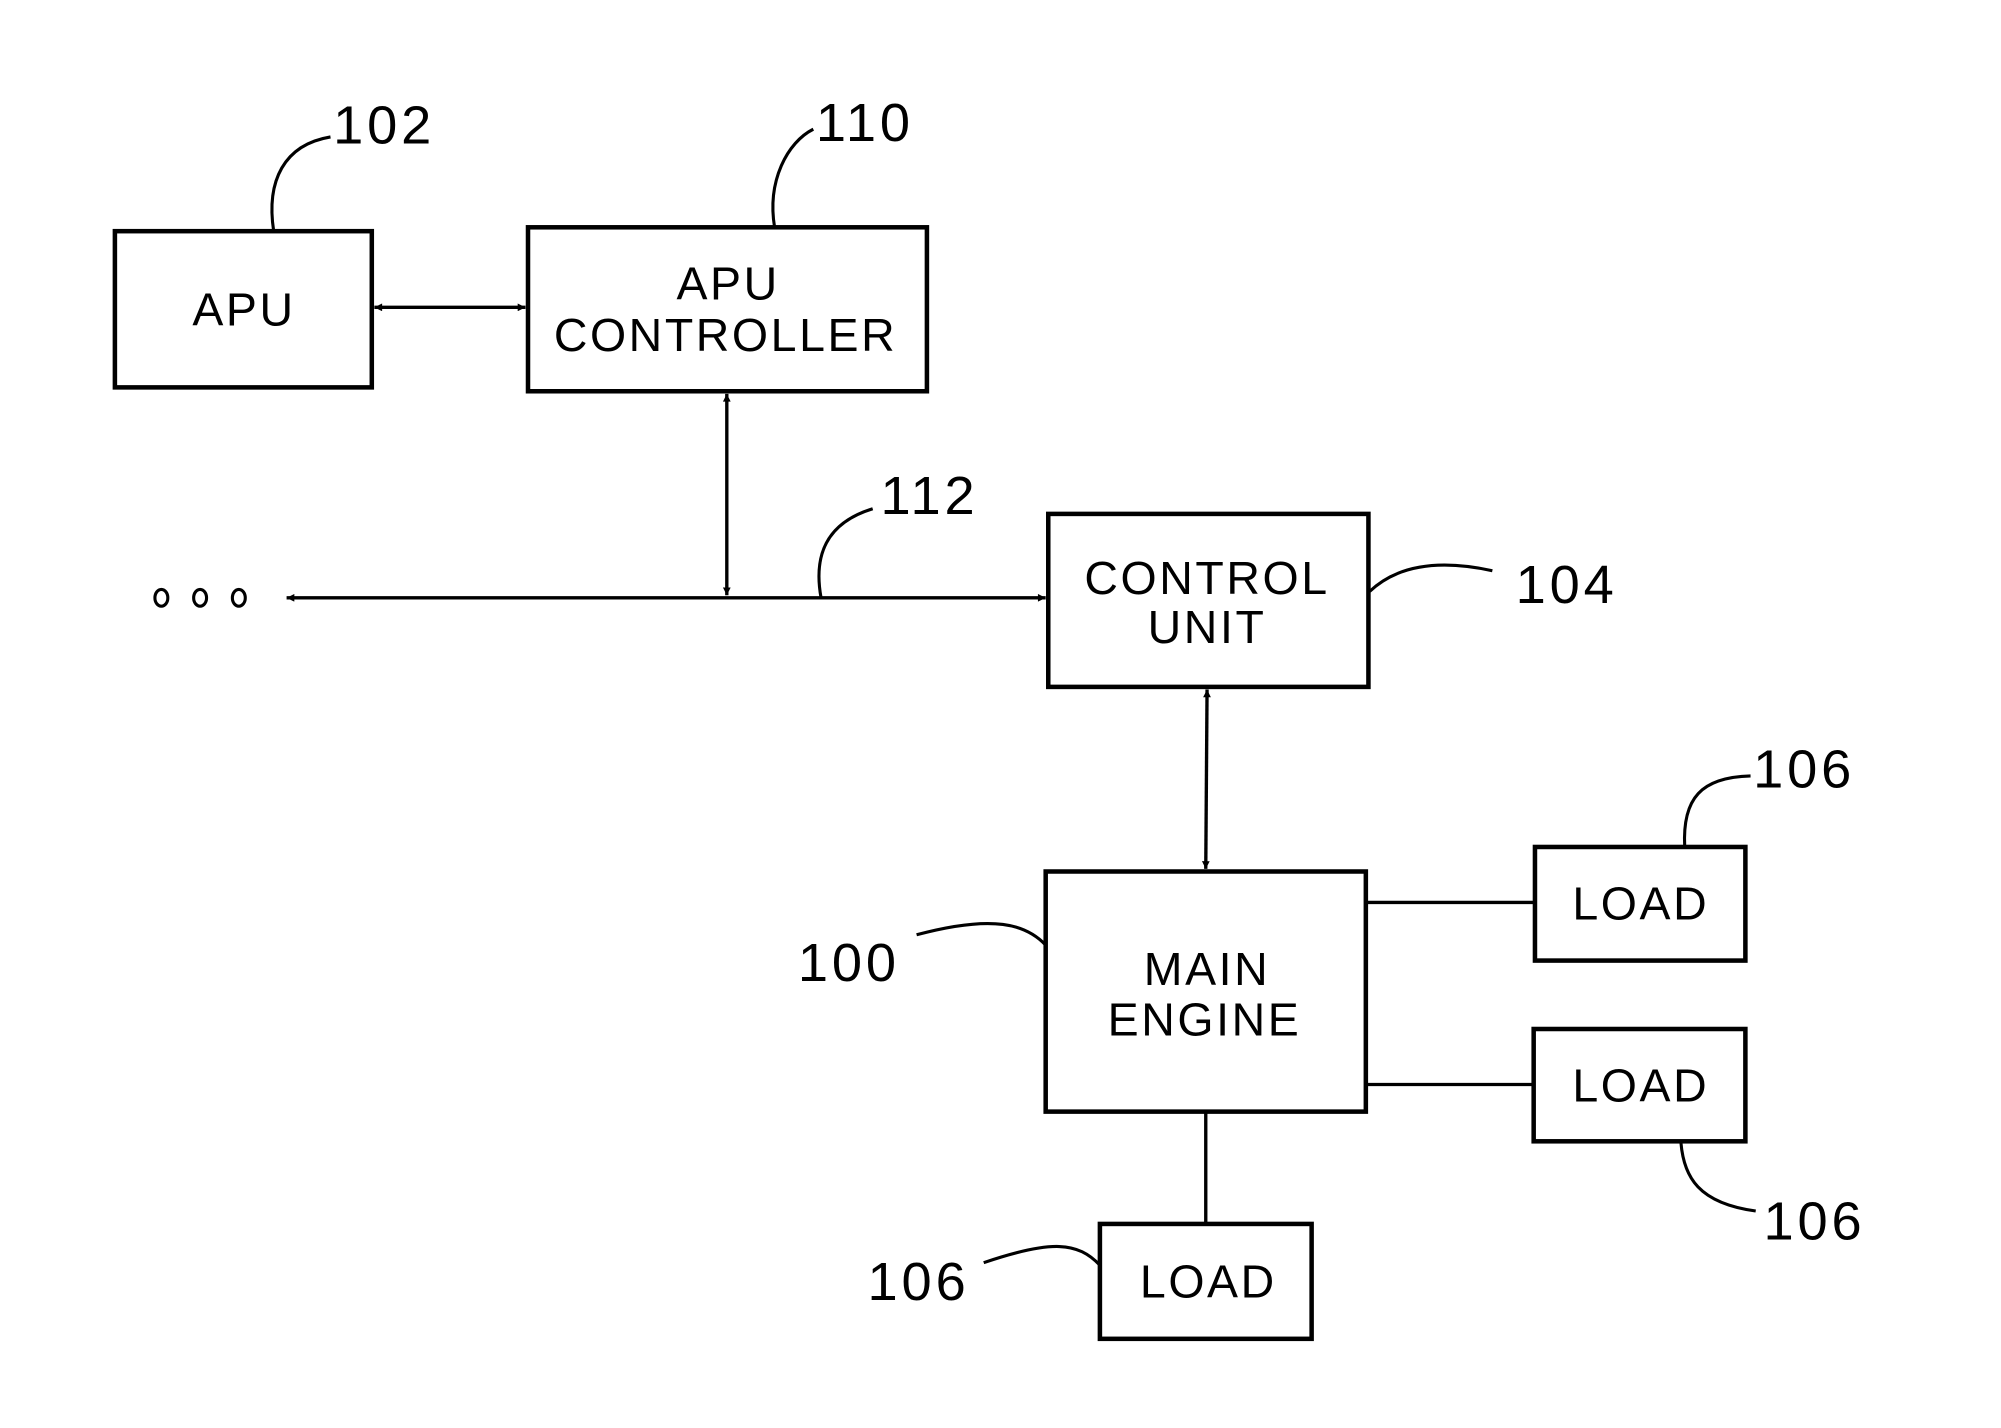 The image size is (2001, 1428). I want to click on load-block-2: LOAD, so click(1639, 1085).